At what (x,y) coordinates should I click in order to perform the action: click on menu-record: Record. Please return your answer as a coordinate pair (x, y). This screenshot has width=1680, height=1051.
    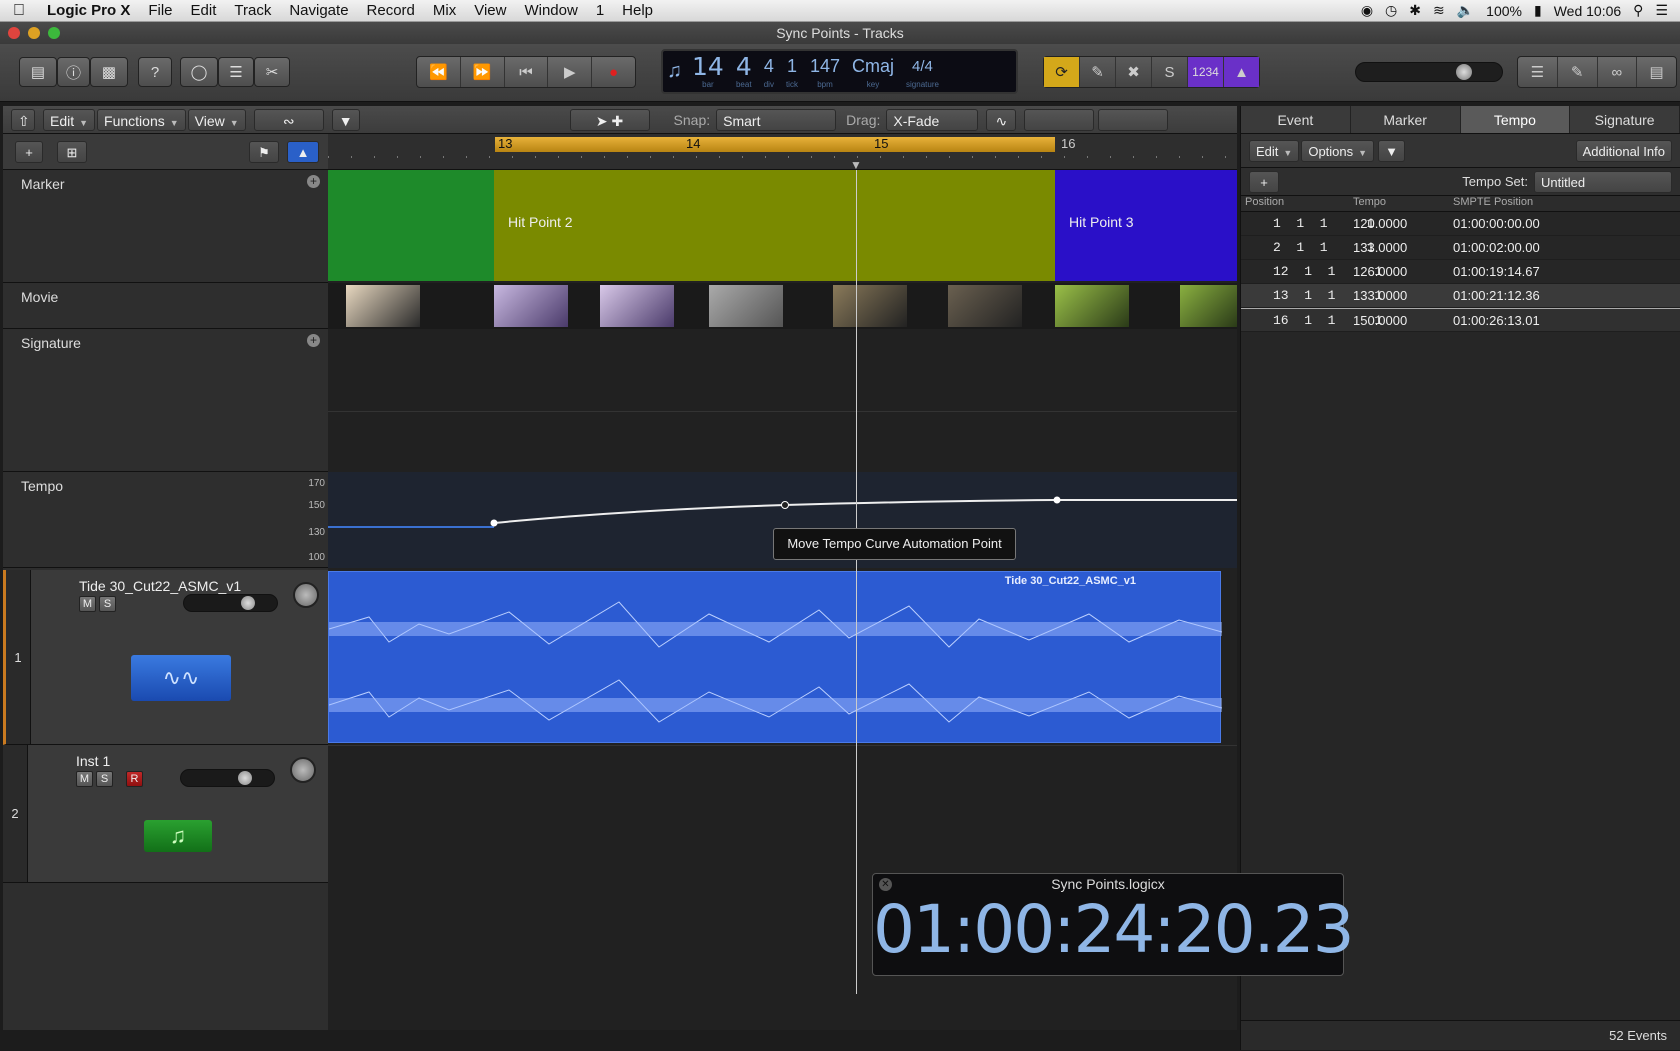
    Looking at the image, I should click on (391, 10).